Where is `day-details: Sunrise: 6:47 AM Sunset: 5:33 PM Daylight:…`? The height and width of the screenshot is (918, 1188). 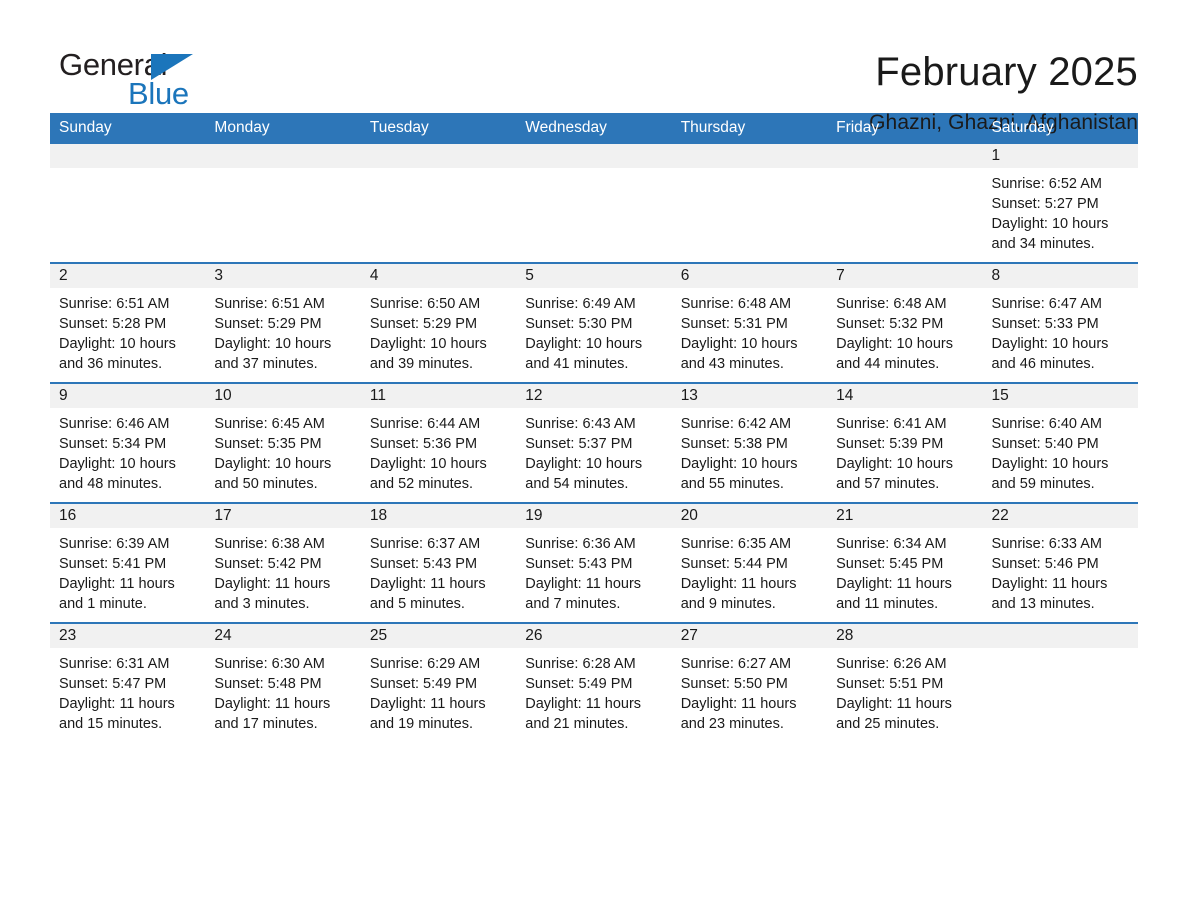 day-details: Sunrise: 6:47 AM Sunset: 5:33 PM Daylight:… is located at coordinates (1060, 331).